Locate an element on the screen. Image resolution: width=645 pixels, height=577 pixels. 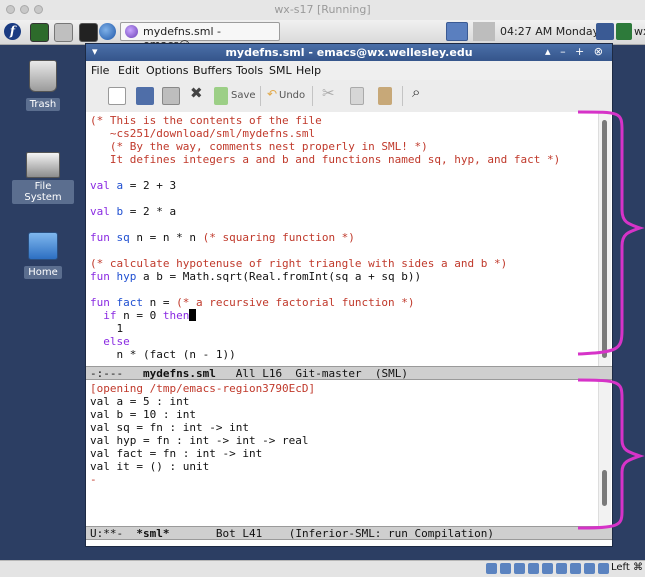
editor-scrollbar-thumb is located at coordinates (604, 239).